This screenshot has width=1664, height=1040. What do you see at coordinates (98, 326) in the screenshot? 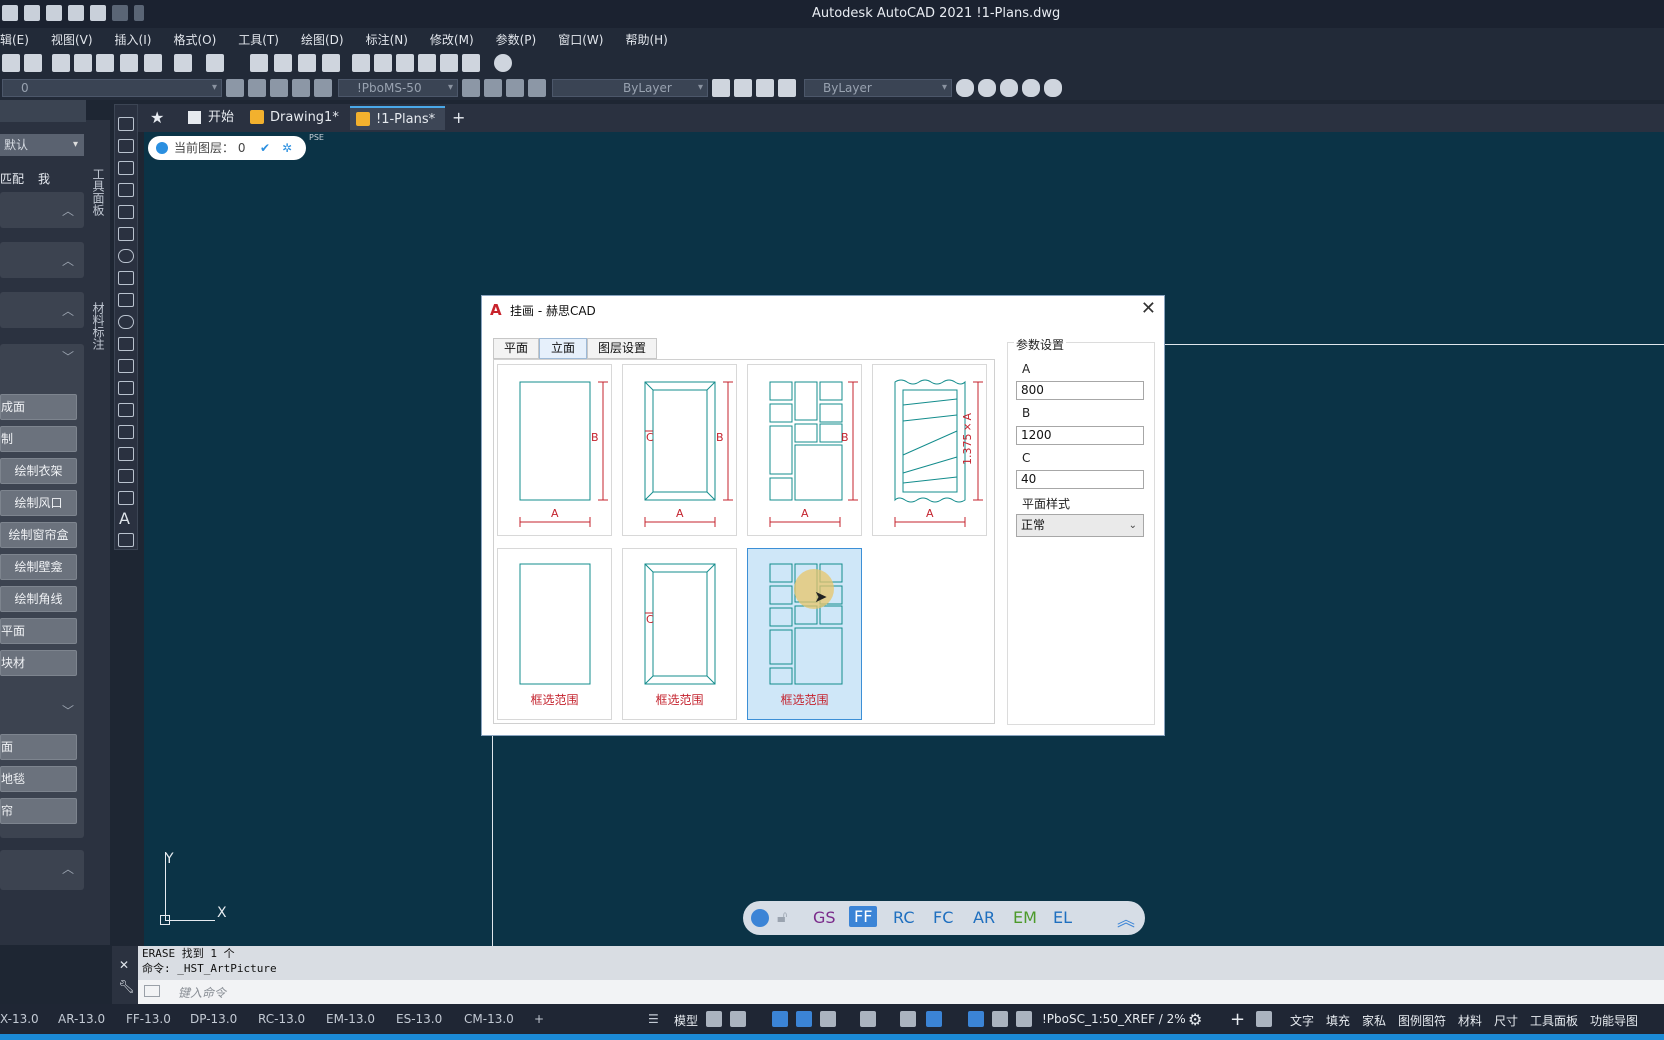
I see `side-tab-material-label: 材料标注` at bounding box center [98, 326].